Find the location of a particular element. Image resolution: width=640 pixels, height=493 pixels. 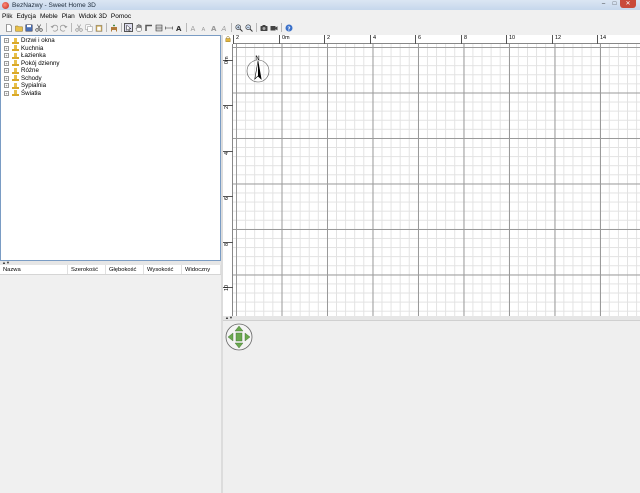

create-dimensions-icon is located at coordinates (168, 27).